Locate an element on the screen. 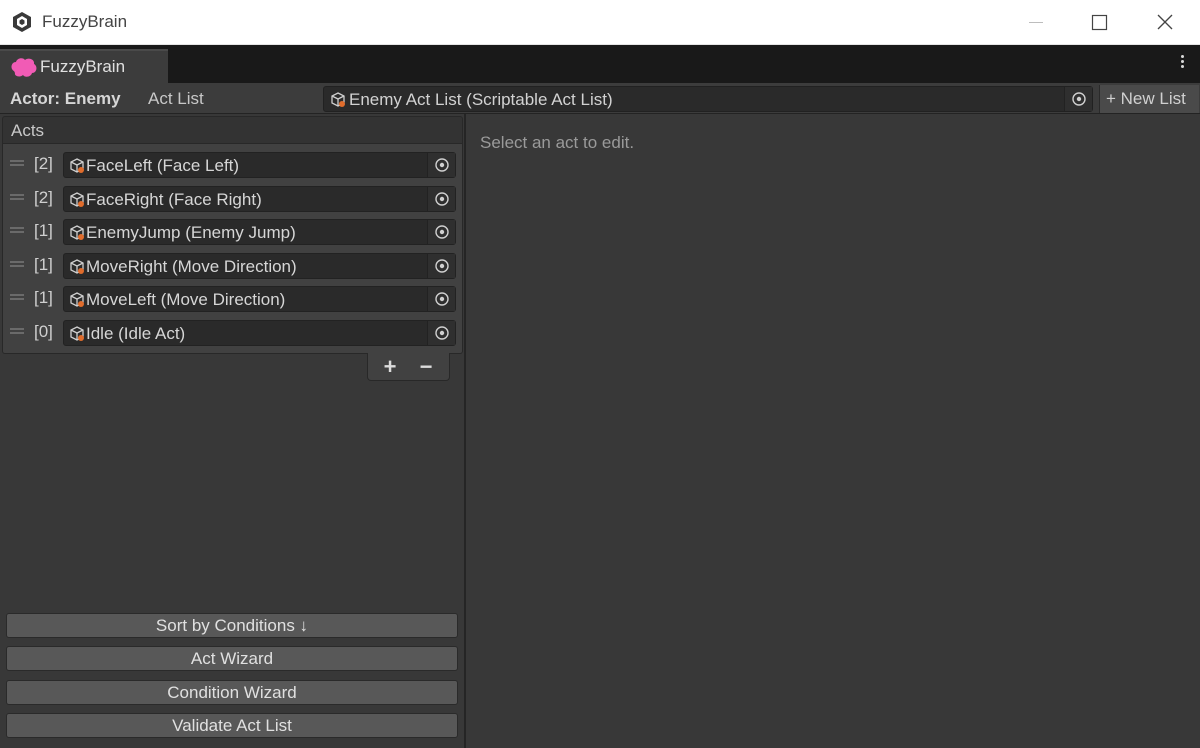  act-object-field: MoveRight (Move Direction) is located at coordinates (259, 266).